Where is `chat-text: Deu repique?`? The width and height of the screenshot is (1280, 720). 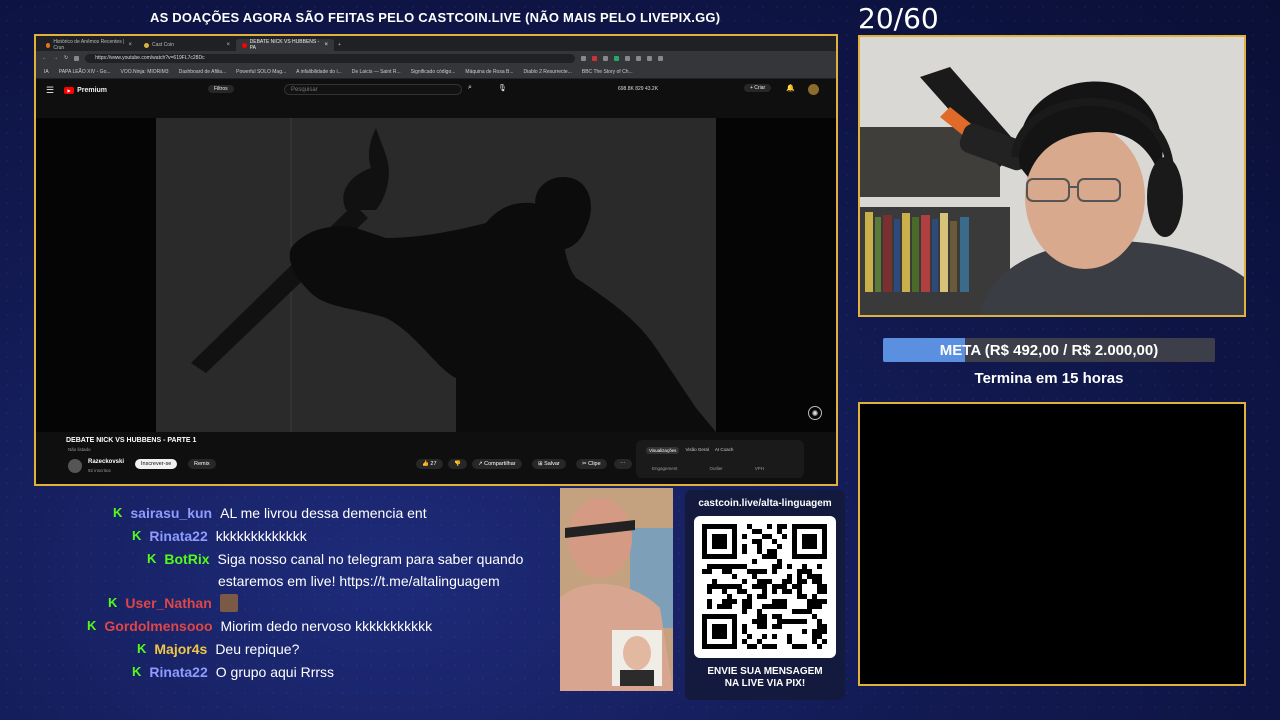 chat-text: Deu repique? is located at coordinates (257, 649).